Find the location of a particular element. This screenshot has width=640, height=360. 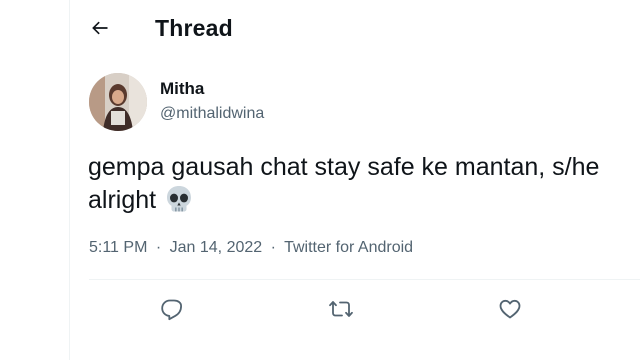

tweet-date: Jan 14, 2022 is located at coordinates (216, 247).